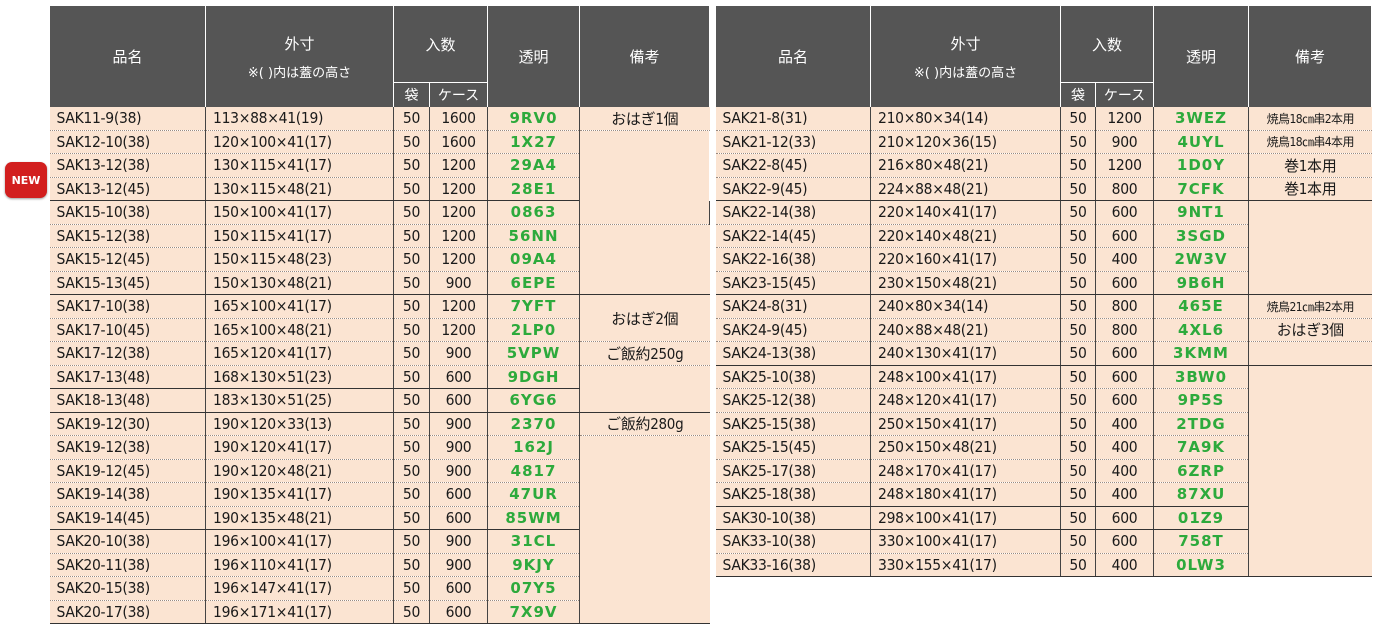 The height and width of the screenshot is (634, 1381). Describe the element at coordinates (965, 541) in the screenshot. I see `dimensions-cell: 330×100×41(17)` at that location.